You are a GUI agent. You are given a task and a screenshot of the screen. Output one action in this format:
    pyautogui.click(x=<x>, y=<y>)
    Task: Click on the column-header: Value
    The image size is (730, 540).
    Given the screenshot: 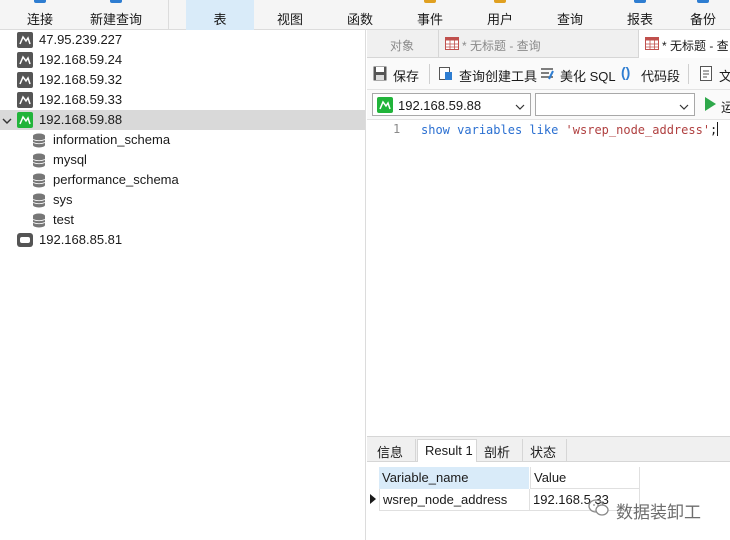 What is the action you would take?
    pyautogui.click(x=585, y=478)
    